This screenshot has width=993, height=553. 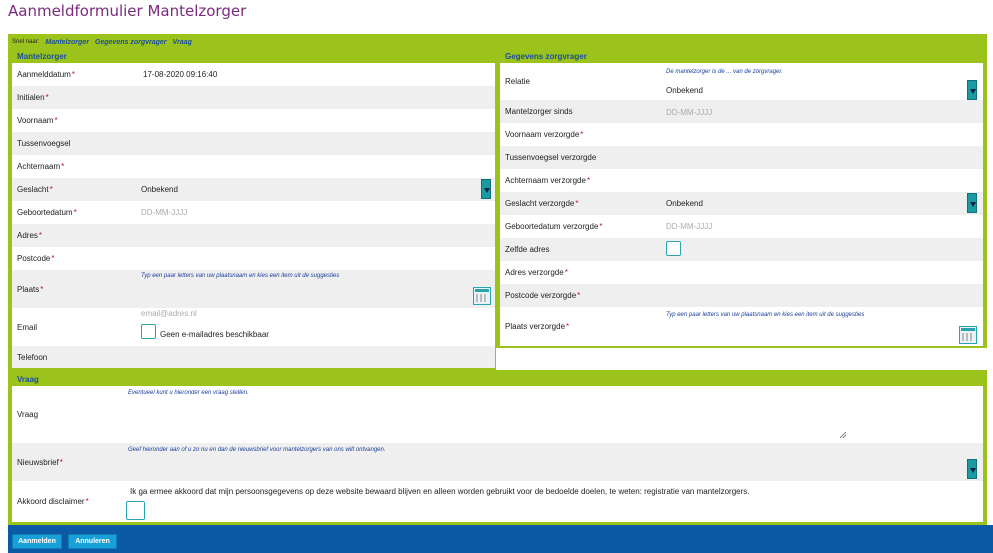 I want to click on row-voornaam-verzorgde: Voornaam verzorgde *, so click(x=741, y=134).